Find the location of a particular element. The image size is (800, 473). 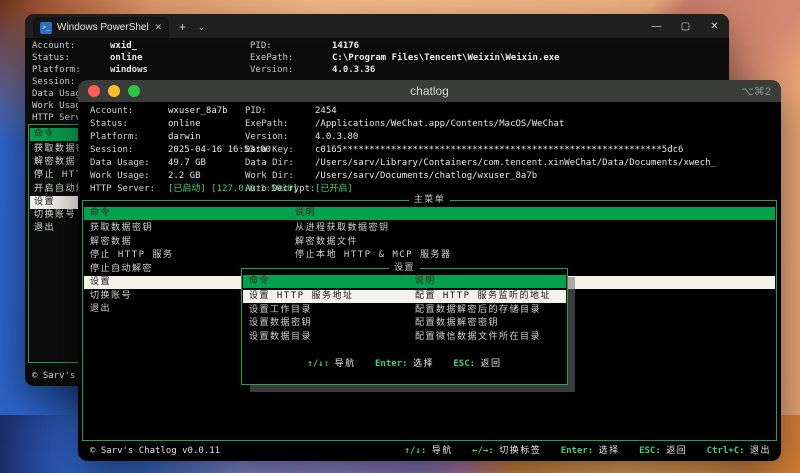

hint-label: 返回 is located at coordinates (491, 364).